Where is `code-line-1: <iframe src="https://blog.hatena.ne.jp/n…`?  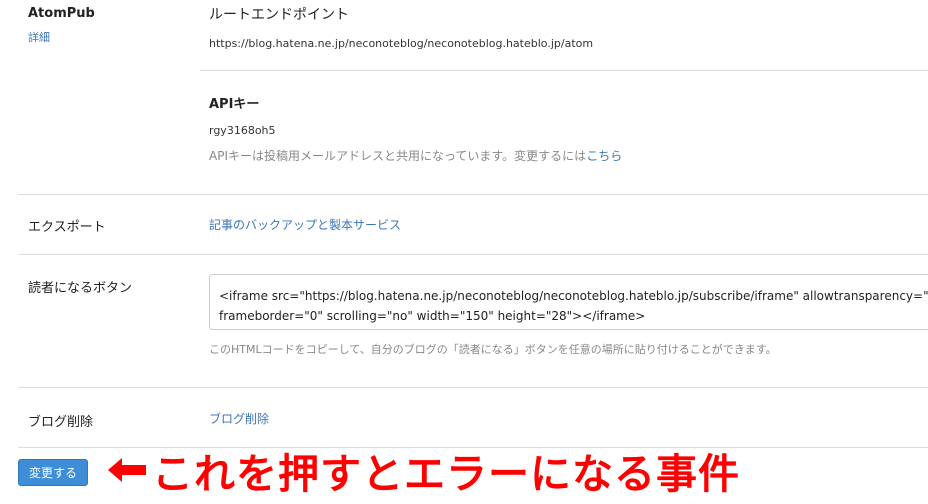
code-line-1: <iframe src="https://blog.hatena.ne.jp/n… is located at coordinates (573, 296).